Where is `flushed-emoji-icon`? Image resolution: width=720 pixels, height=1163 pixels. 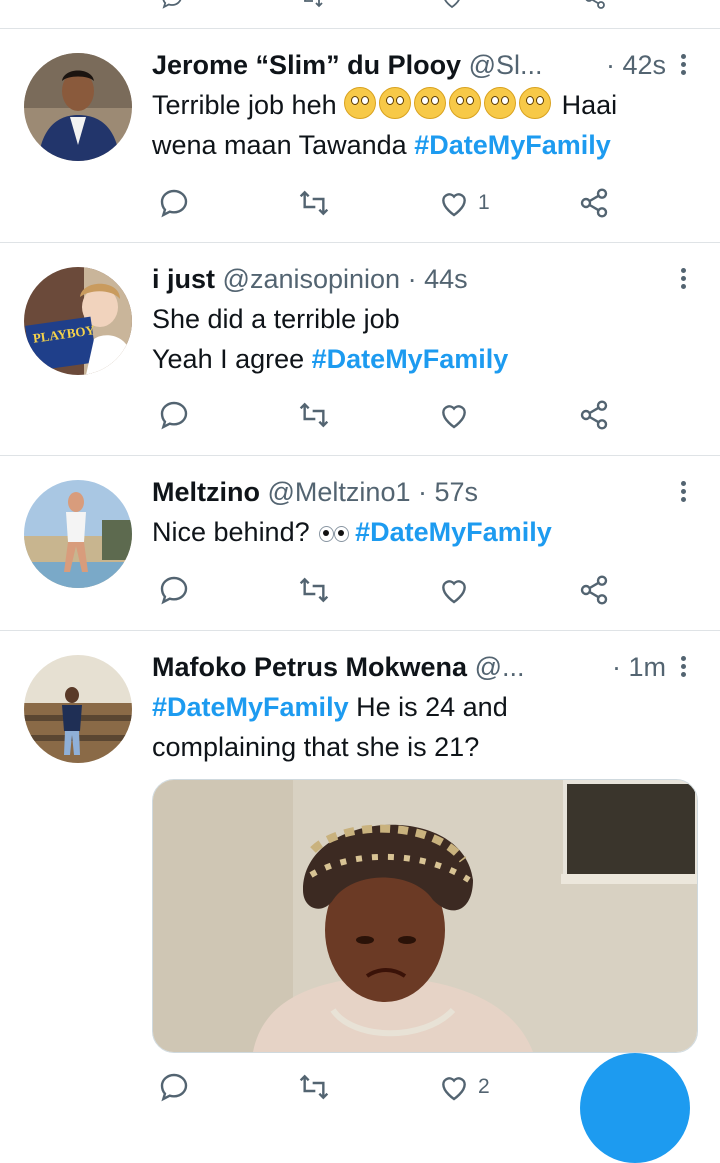
flushed-emoji-icon is located at coordinates (449, 103).